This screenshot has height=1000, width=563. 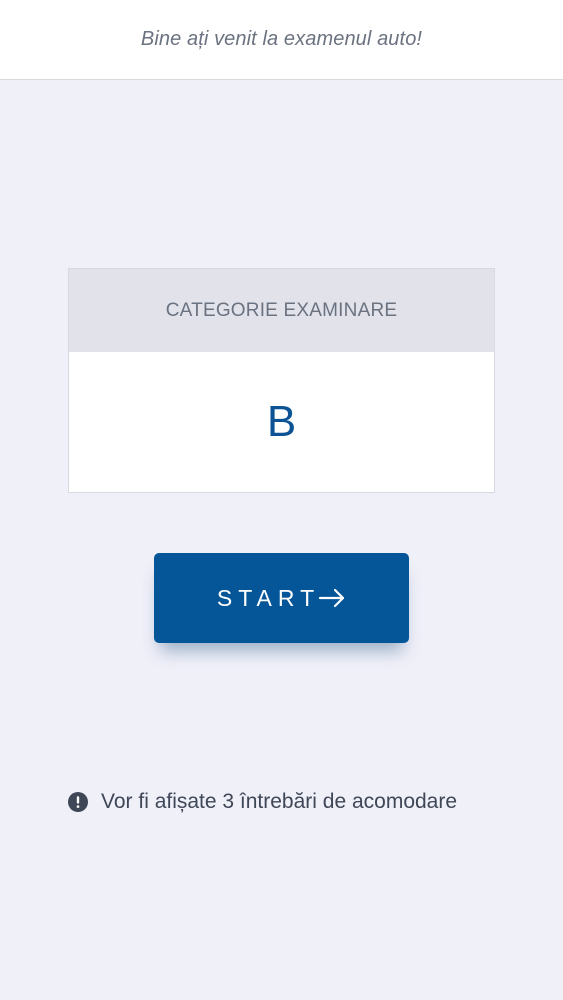 I want to click on accommodation-notice: Vor fi afișate 3 întrebări de acomodare, so click(x=262, y=802).